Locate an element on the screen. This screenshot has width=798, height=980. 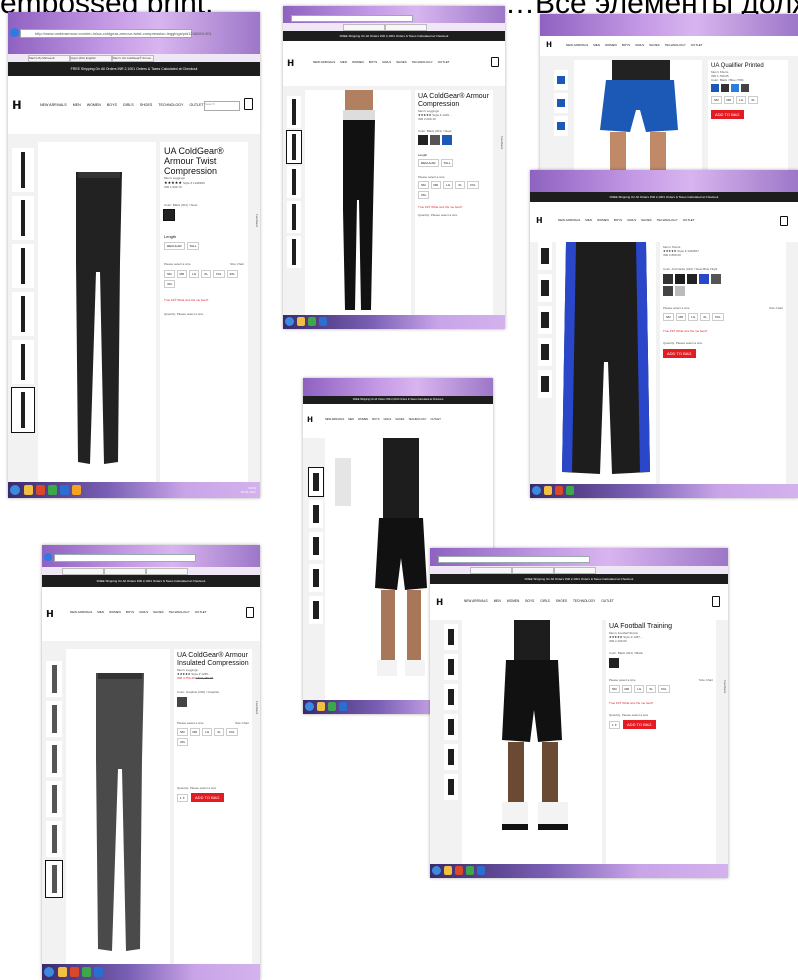
quantity-stepper: 1 ⇕ is located at coordinates (615, 724).